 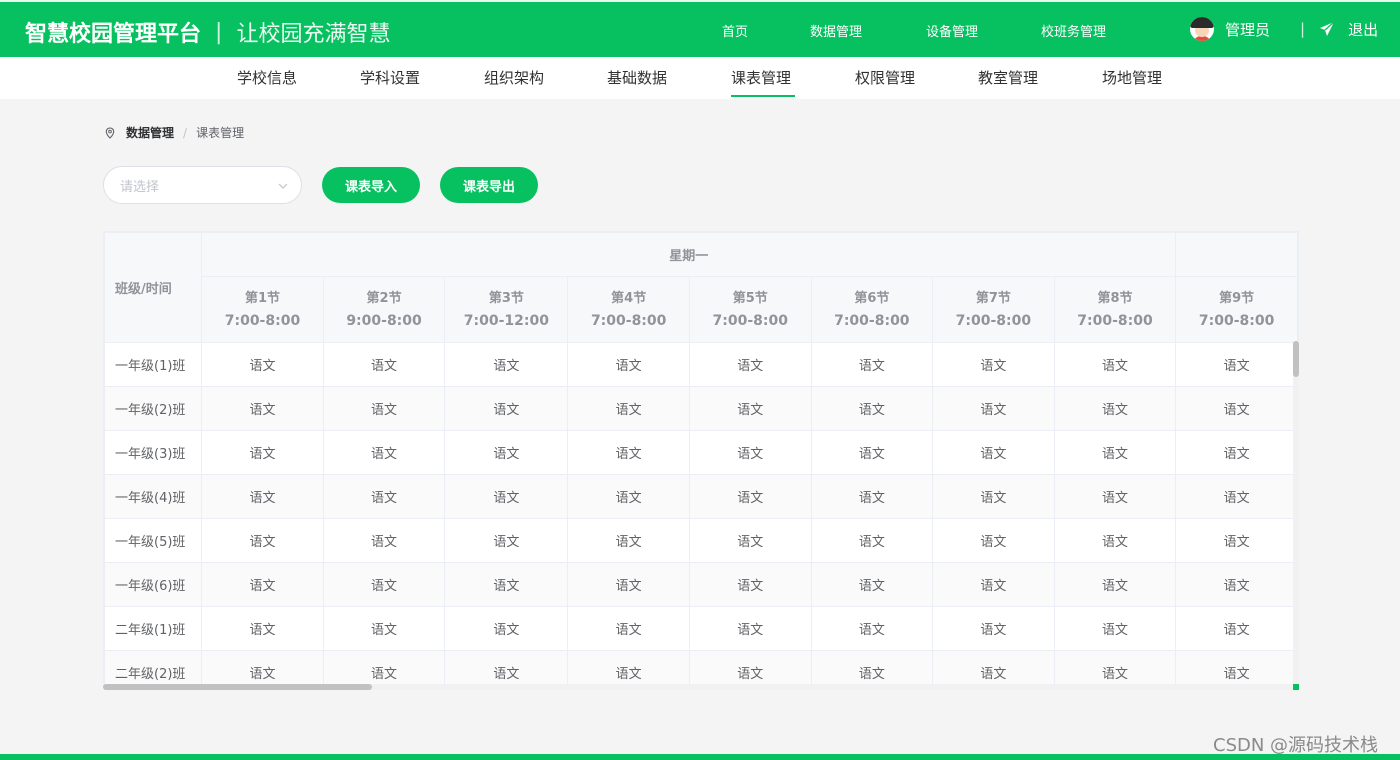 I want to click on table-row: 一年级(6)班 语文 语文 语文 语文 语文 语文 语文 语文 语文, so click(x=701, y=584).